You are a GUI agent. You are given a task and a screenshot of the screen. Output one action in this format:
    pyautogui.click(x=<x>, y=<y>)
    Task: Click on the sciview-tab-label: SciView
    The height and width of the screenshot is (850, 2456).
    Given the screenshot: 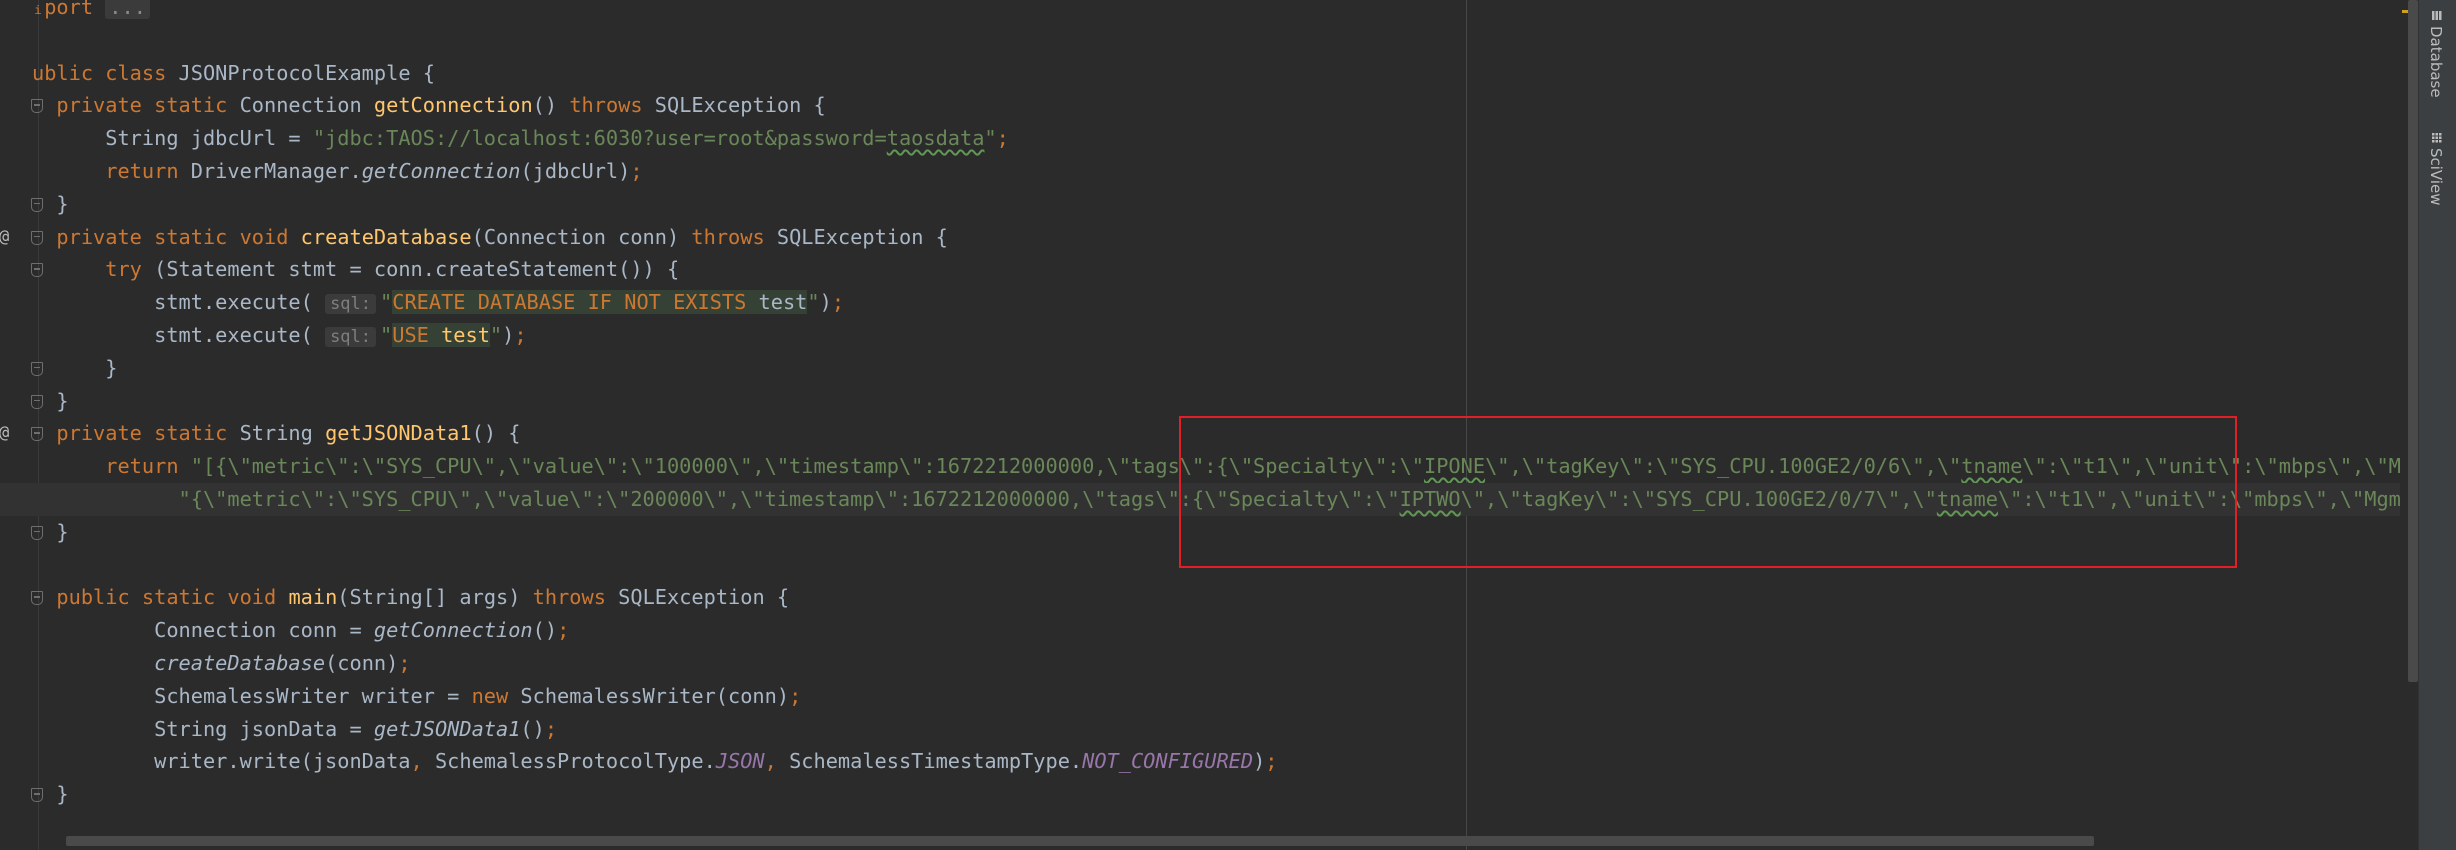 What is the action you would take?
    pyautogui.click(x=2436, y=177)
    